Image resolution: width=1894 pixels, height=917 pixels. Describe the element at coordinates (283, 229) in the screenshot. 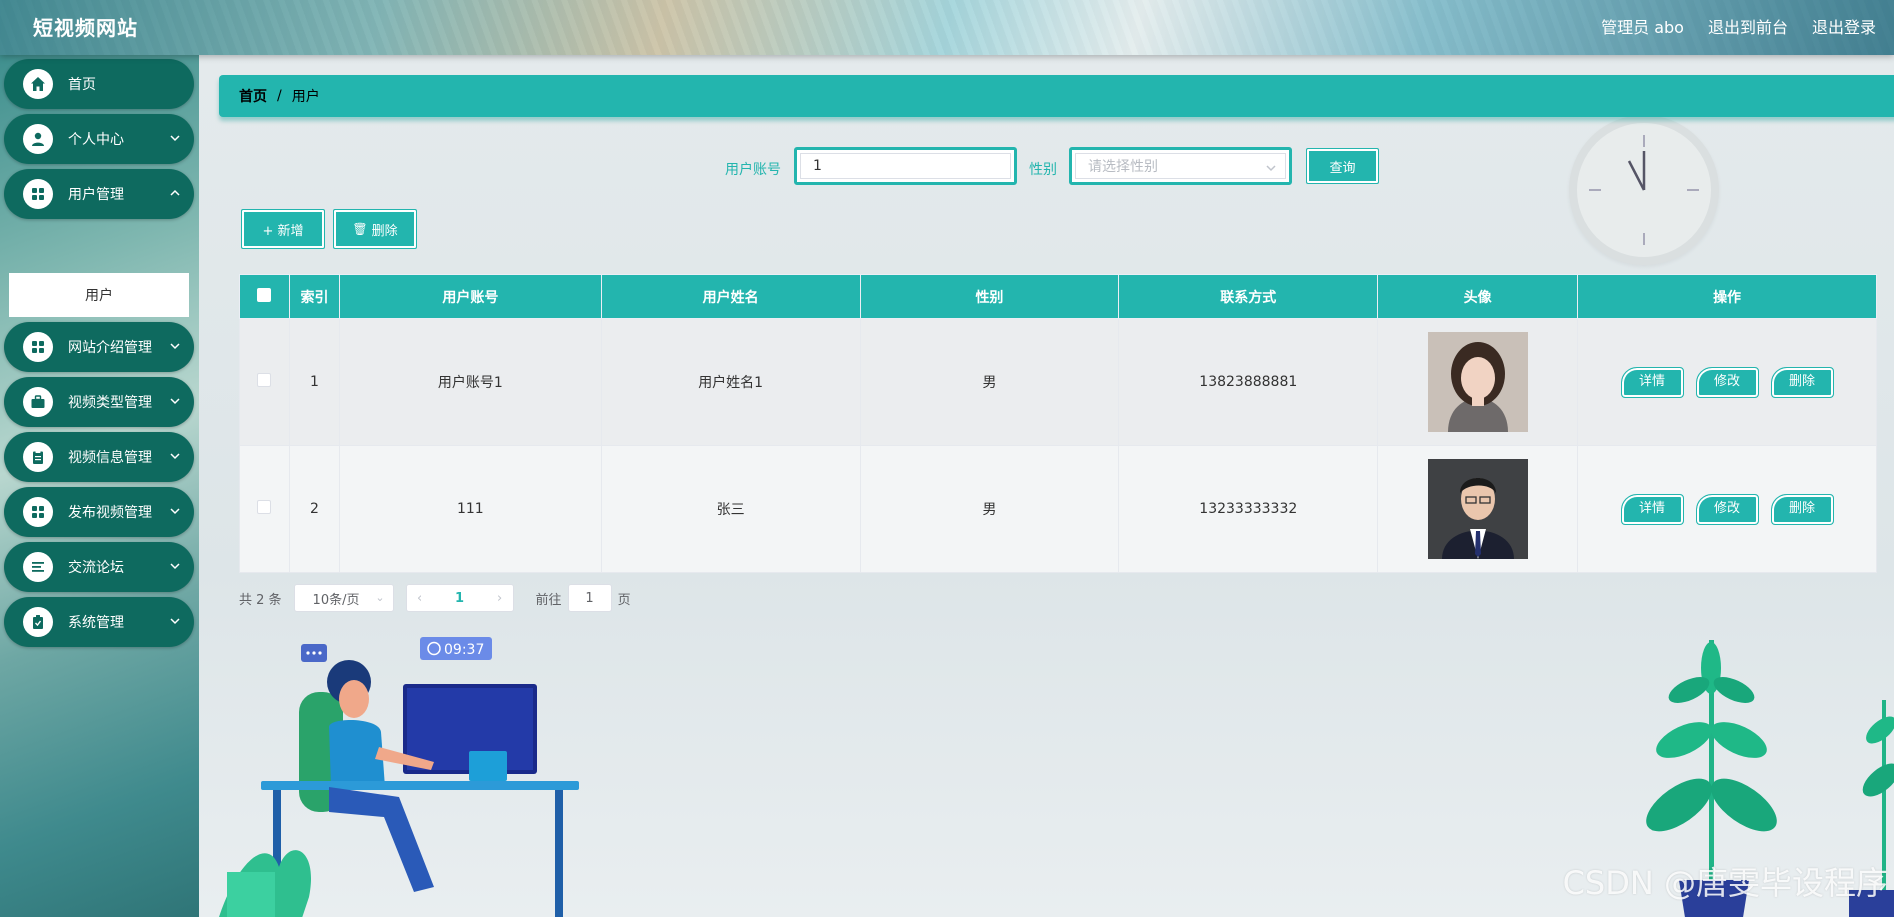

I see `add-button: + 新增` at that location.